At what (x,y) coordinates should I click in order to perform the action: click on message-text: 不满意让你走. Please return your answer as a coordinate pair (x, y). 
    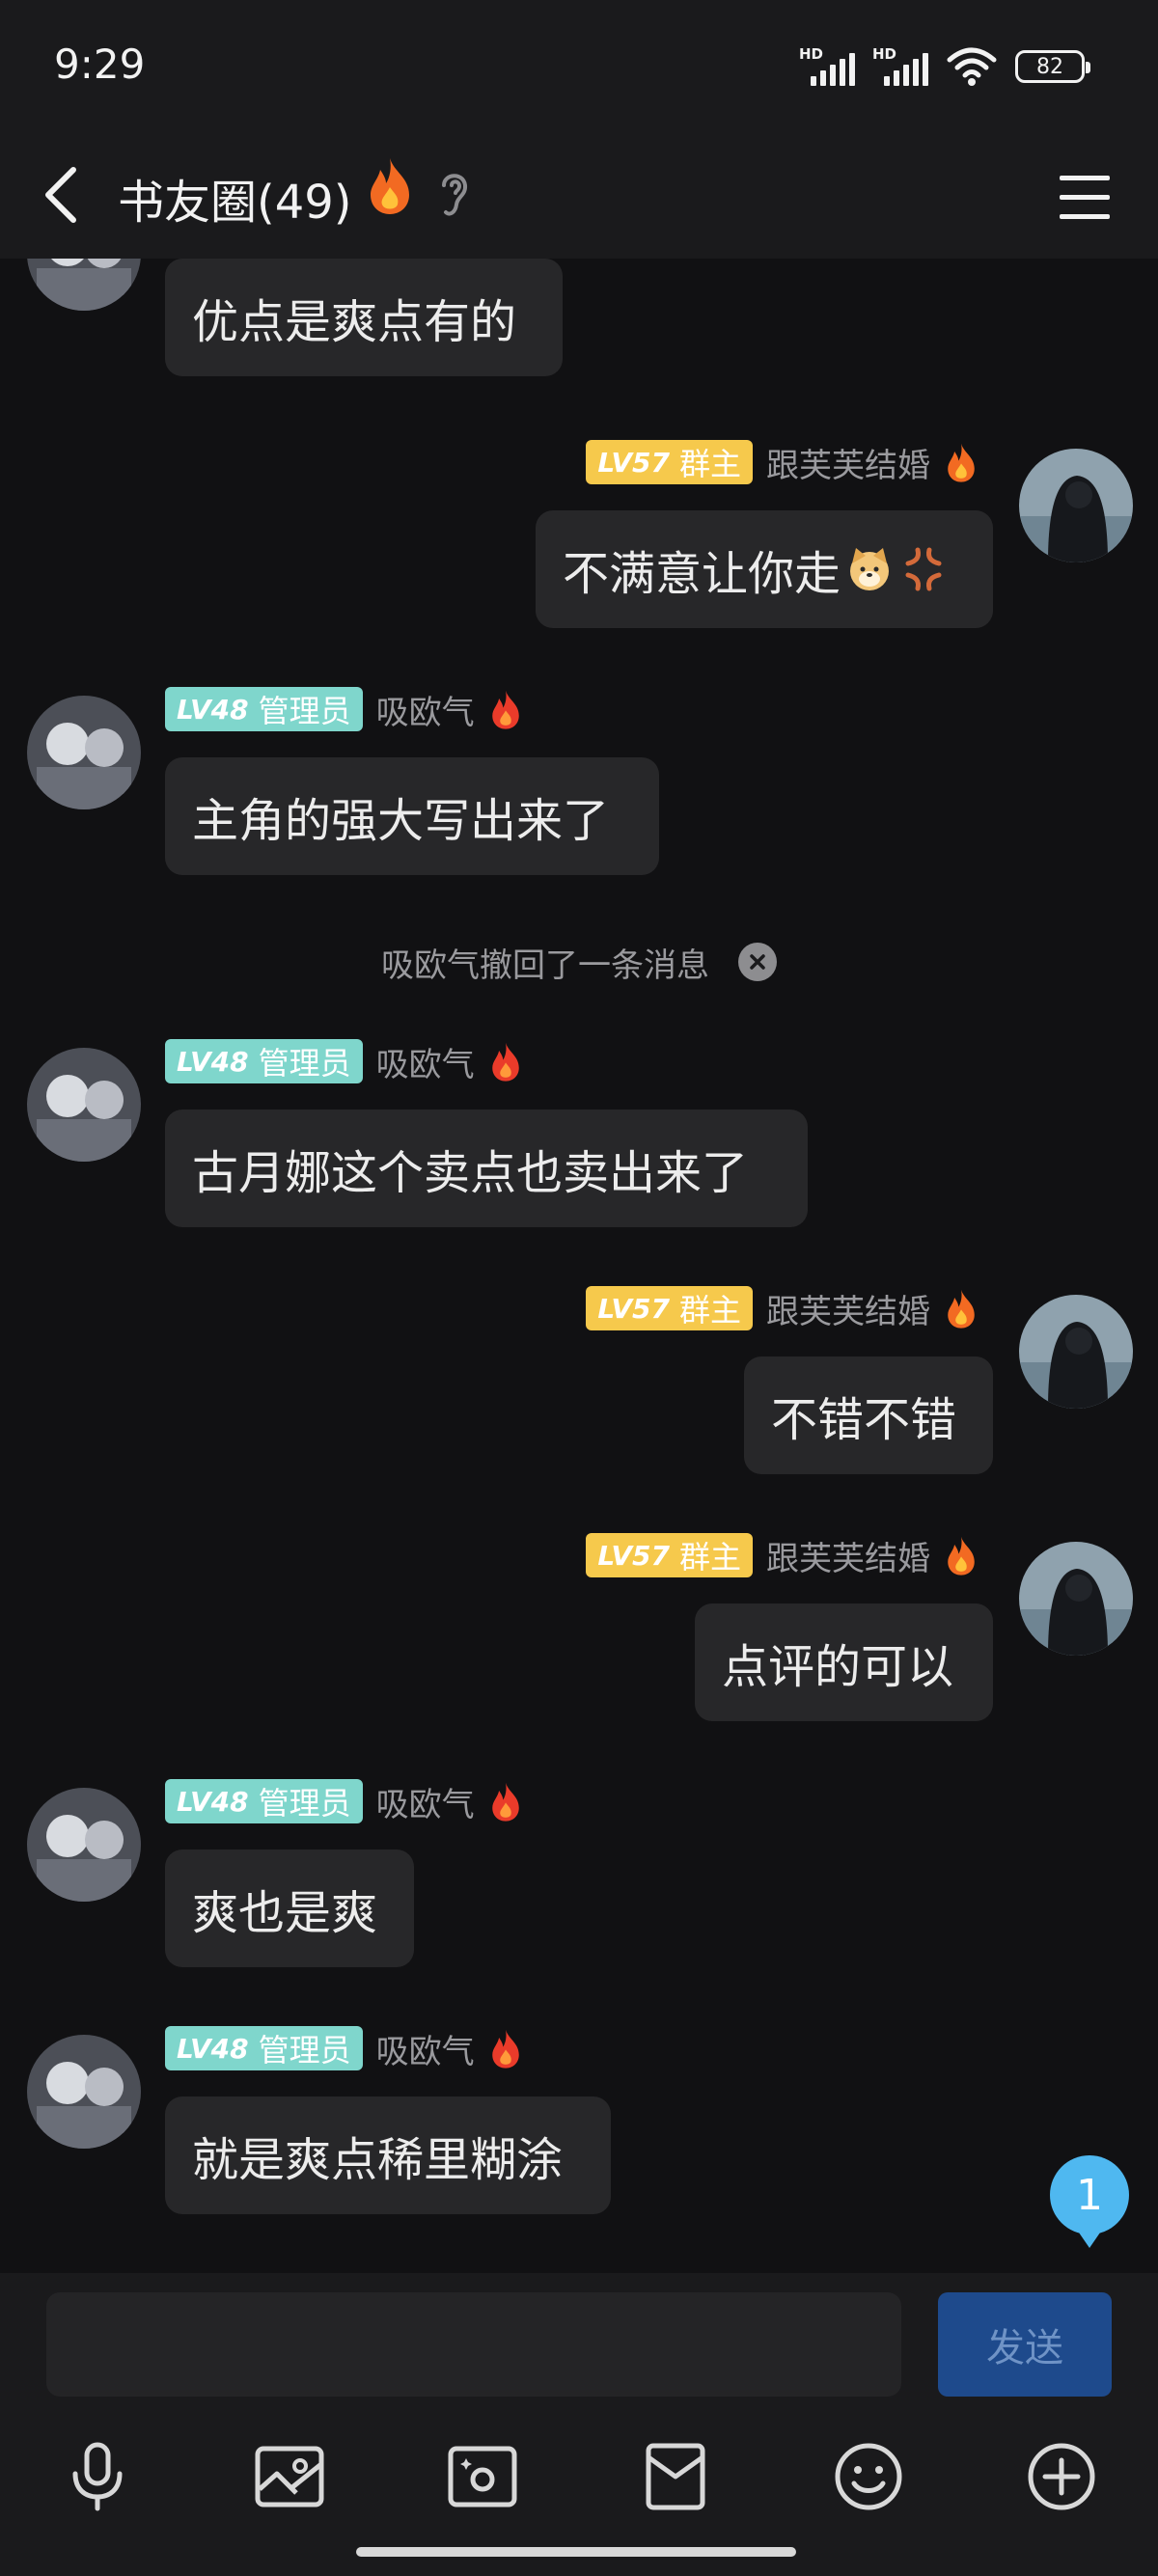
    Looking at the image, I should click on (702, 574).